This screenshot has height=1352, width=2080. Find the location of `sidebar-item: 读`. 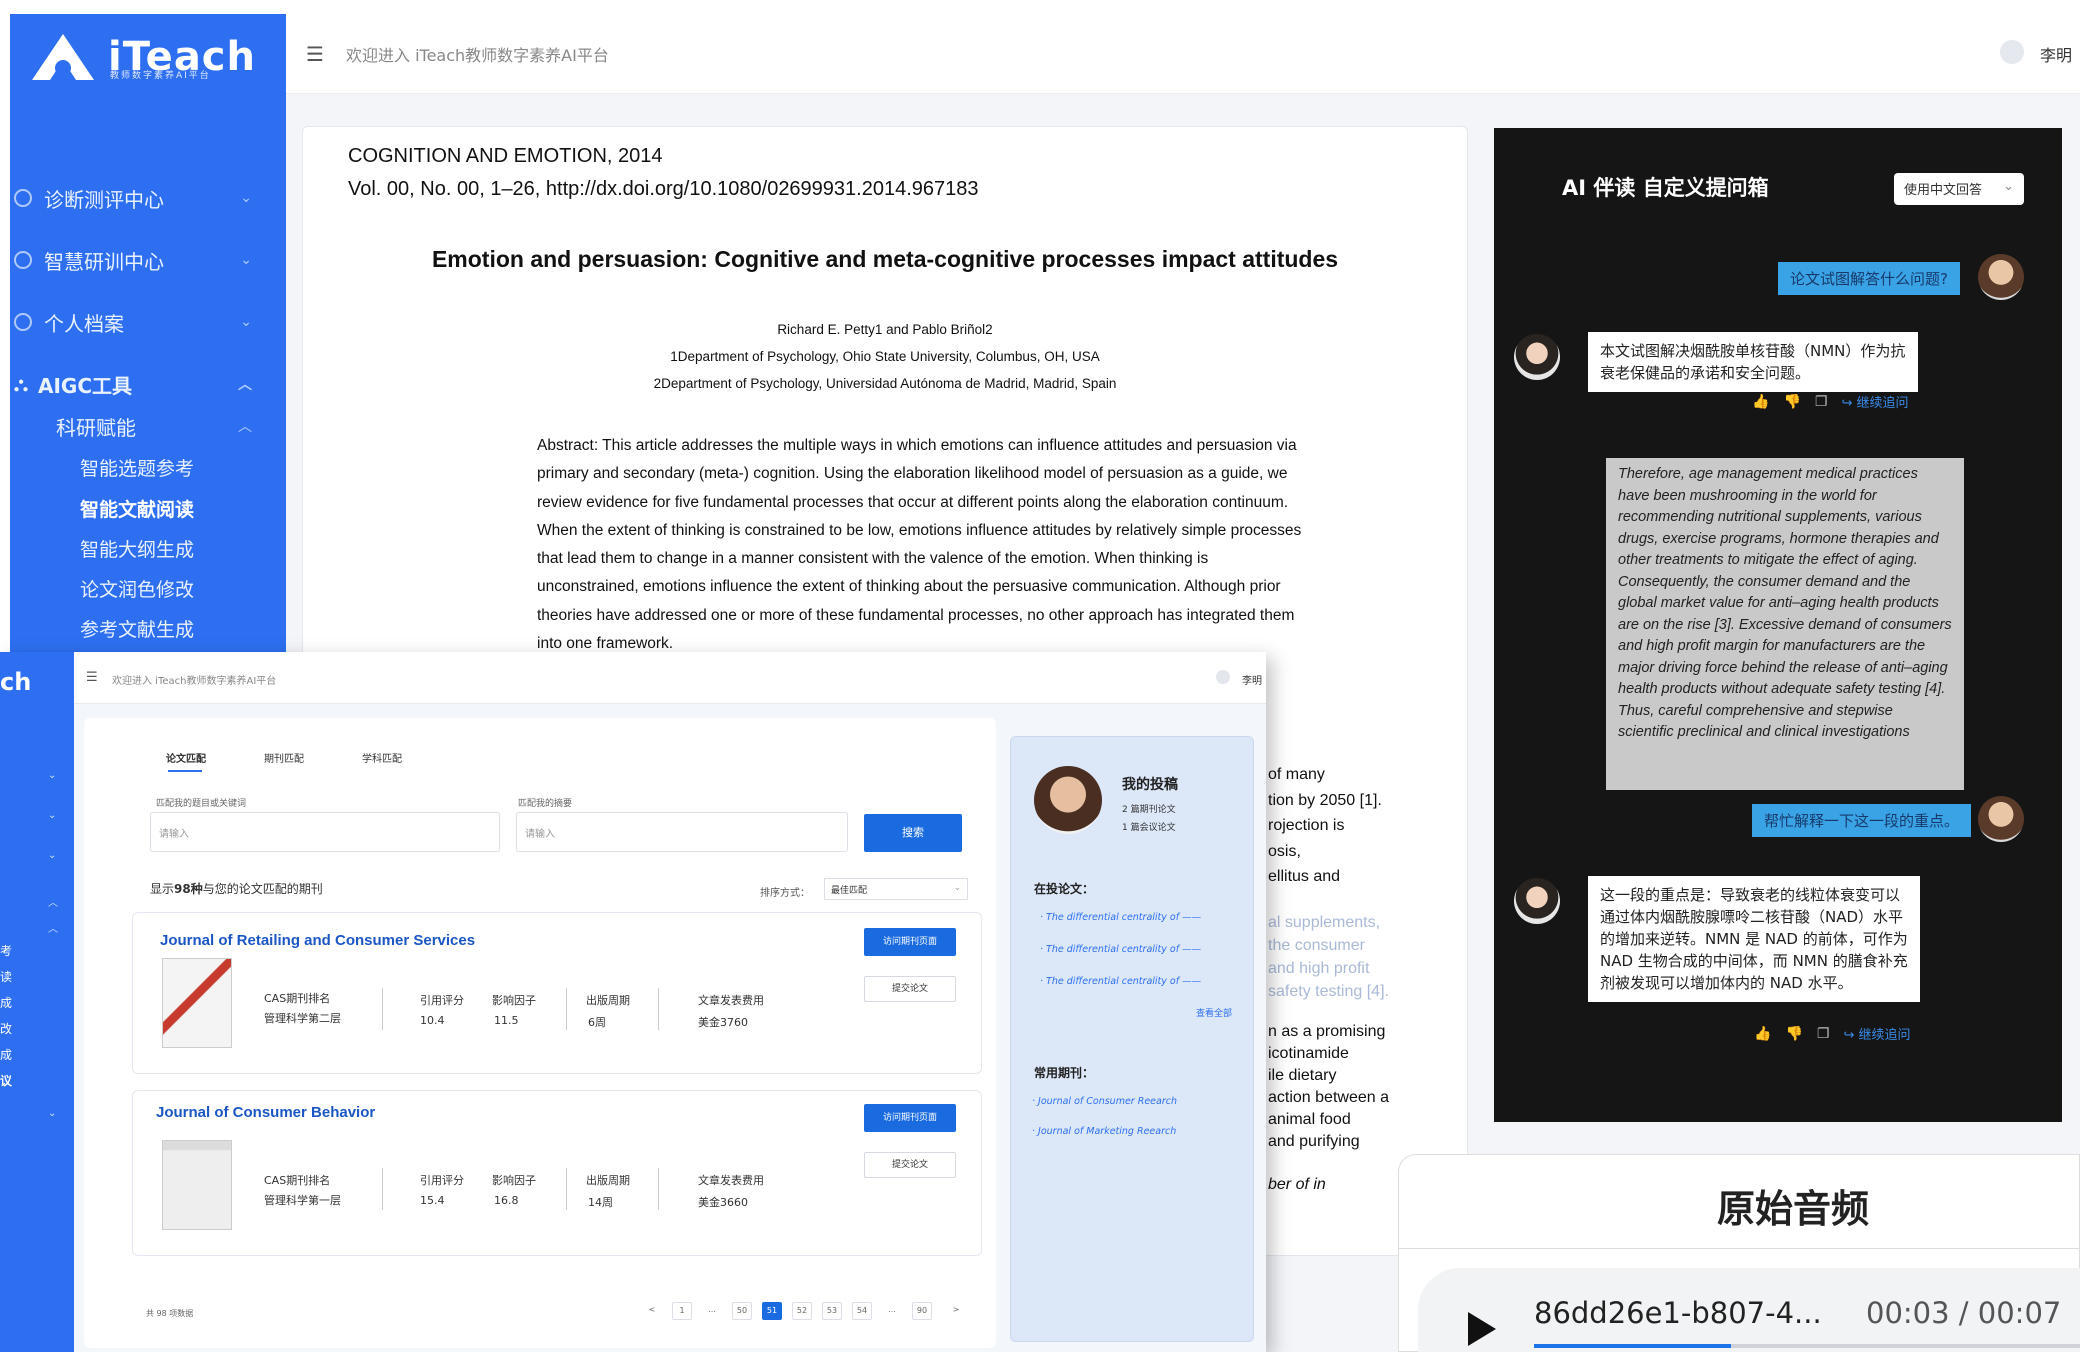

sidebar-item: 读 is located at coordinates (6, 976).